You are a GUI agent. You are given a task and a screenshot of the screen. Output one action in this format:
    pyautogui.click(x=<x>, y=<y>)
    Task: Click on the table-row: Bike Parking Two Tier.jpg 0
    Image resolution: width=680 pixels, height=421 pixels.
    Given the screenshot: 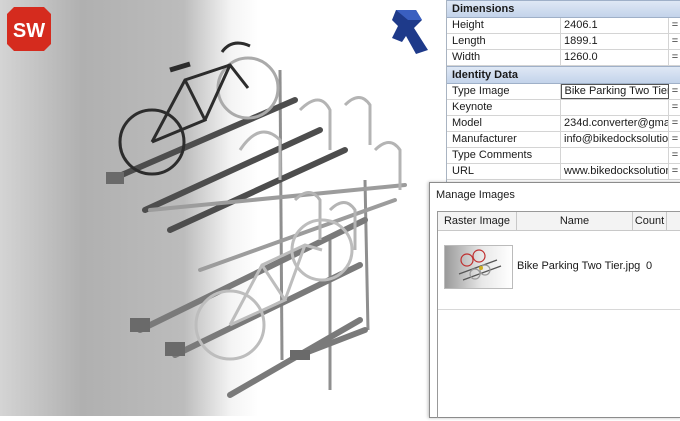 What is the action you would take?
    pyautogui.click(x=559, y=270)
    